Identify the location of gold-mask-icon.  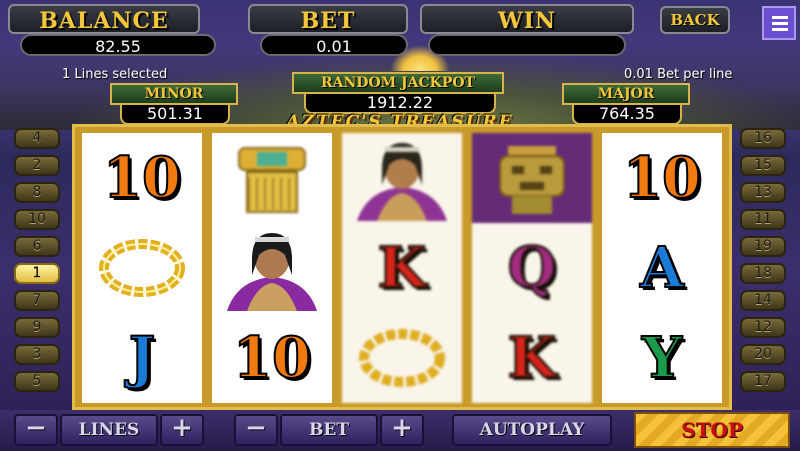
(272, 180).